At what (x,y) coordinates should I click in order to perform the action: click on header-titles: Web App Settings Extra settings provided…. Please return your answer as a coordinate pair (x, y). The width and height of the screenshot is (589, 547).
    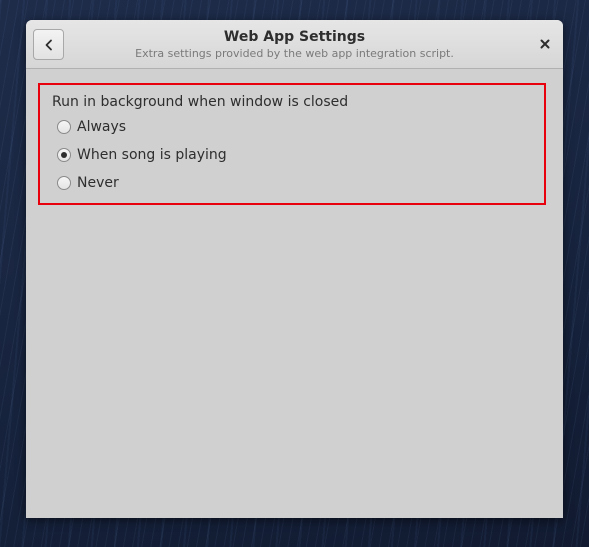
    Looking at the image, I should click on (294, 45).